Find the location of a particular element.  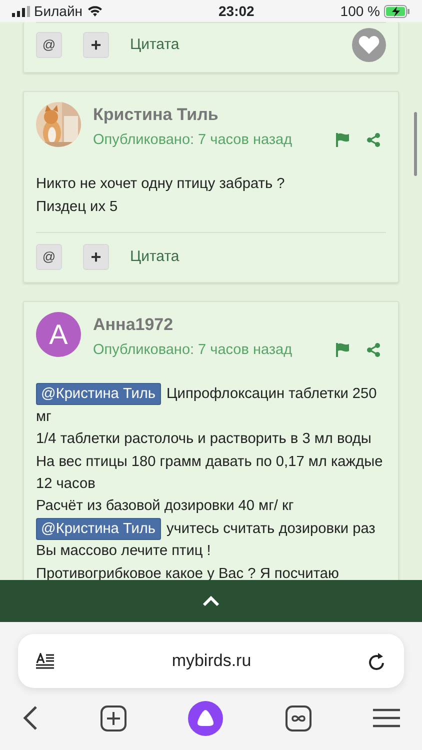

post-text: На вес птицы 180 грамм давать по 0,17 мл каждые 12 часов is located at coordinates (210, 473).